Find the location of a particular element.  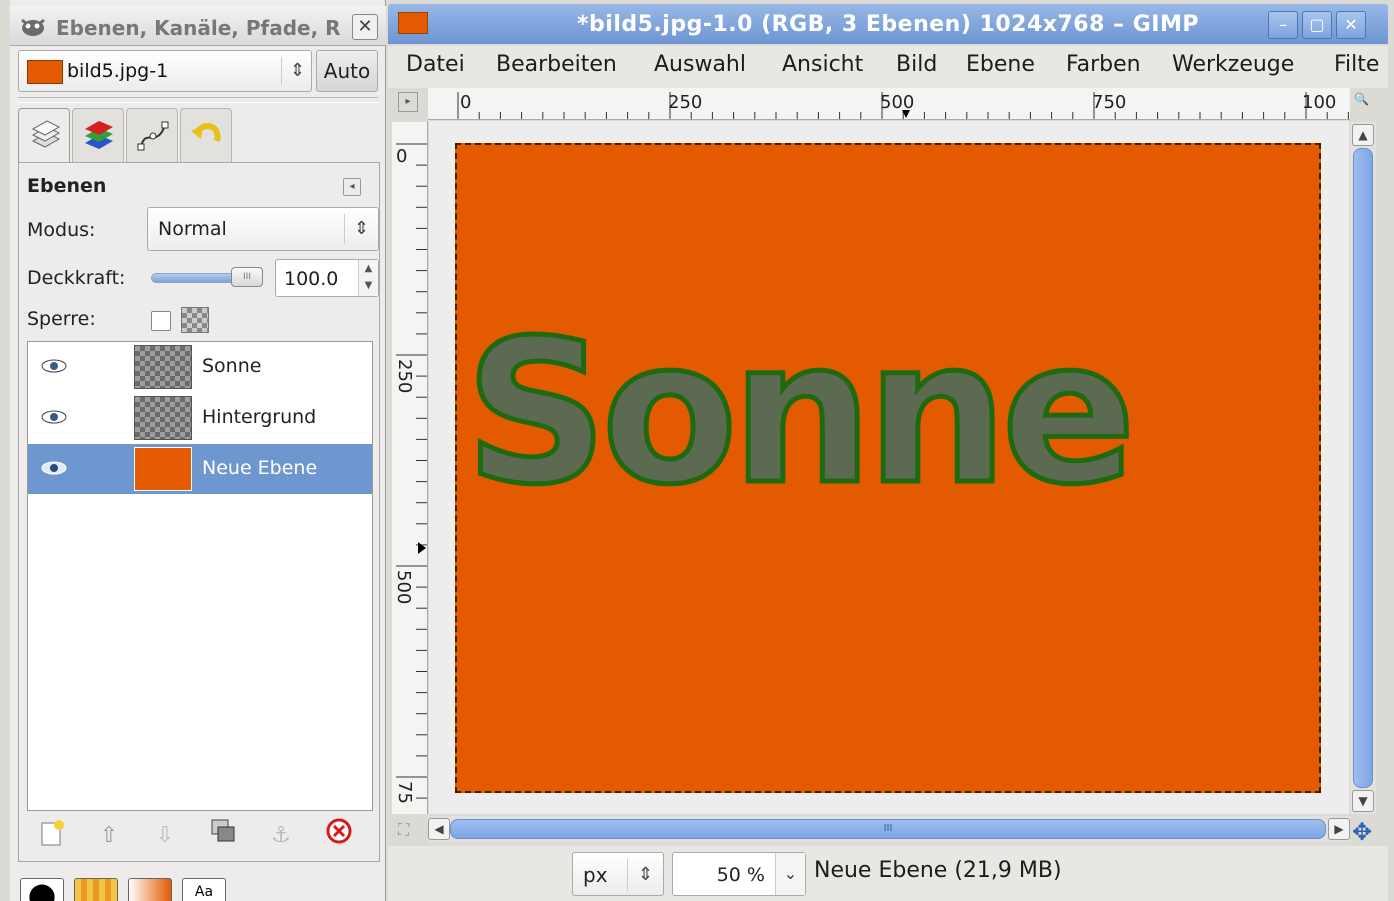

opacity-value: 100.0 is located at coordinates (311, 279).